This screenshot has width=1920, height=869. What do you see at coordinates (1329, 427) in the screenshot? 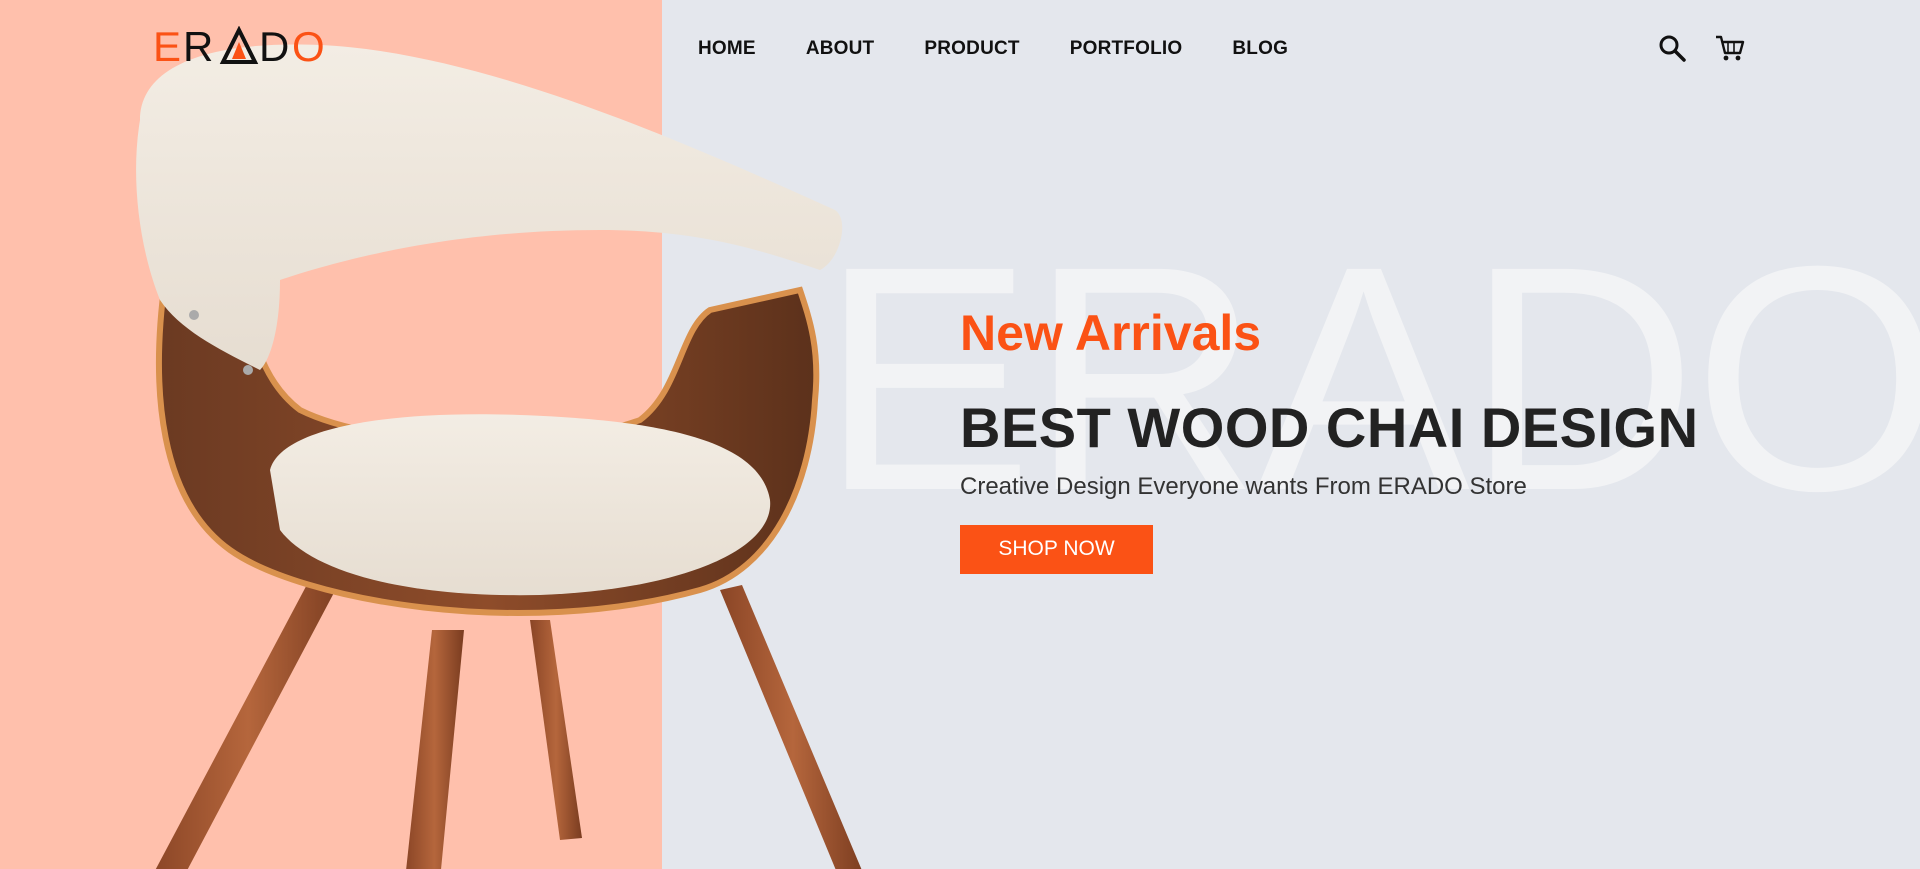
I see `hero-title: BEST WOOD CHAI DESIGN` at bounding box center [1329, 427].